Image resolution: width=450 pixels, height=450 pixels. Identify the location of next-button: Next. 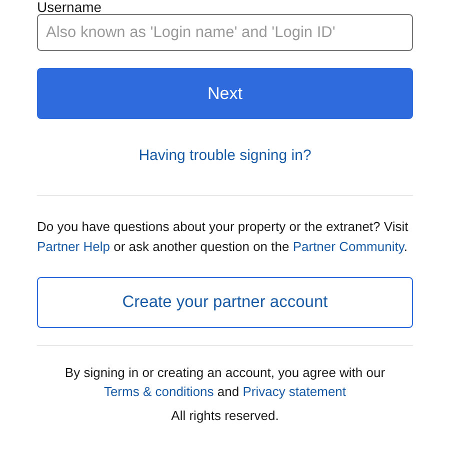
(225, 93).